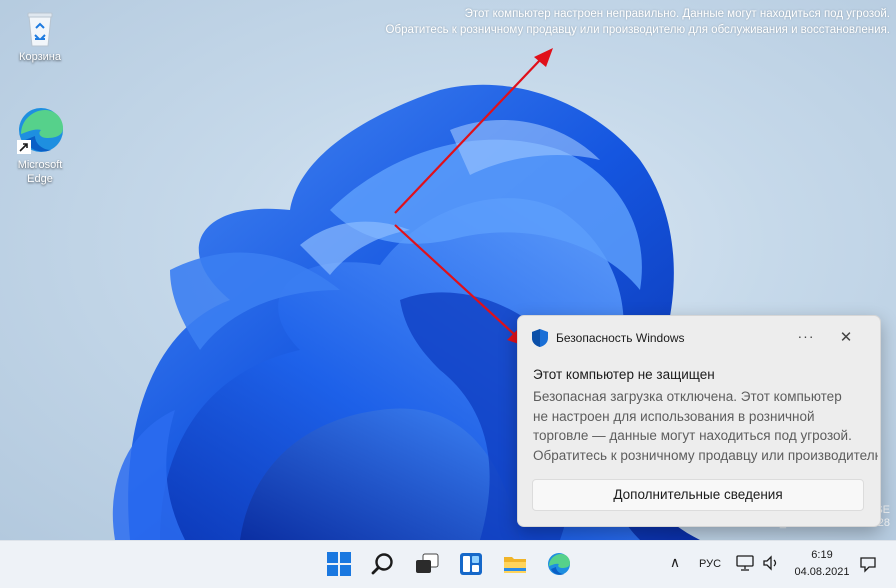 The height and width of the screenshot is (588, 896). Describe the element at coordinates (771, 563) in the screenshot. I see `volume-icon` at that location.